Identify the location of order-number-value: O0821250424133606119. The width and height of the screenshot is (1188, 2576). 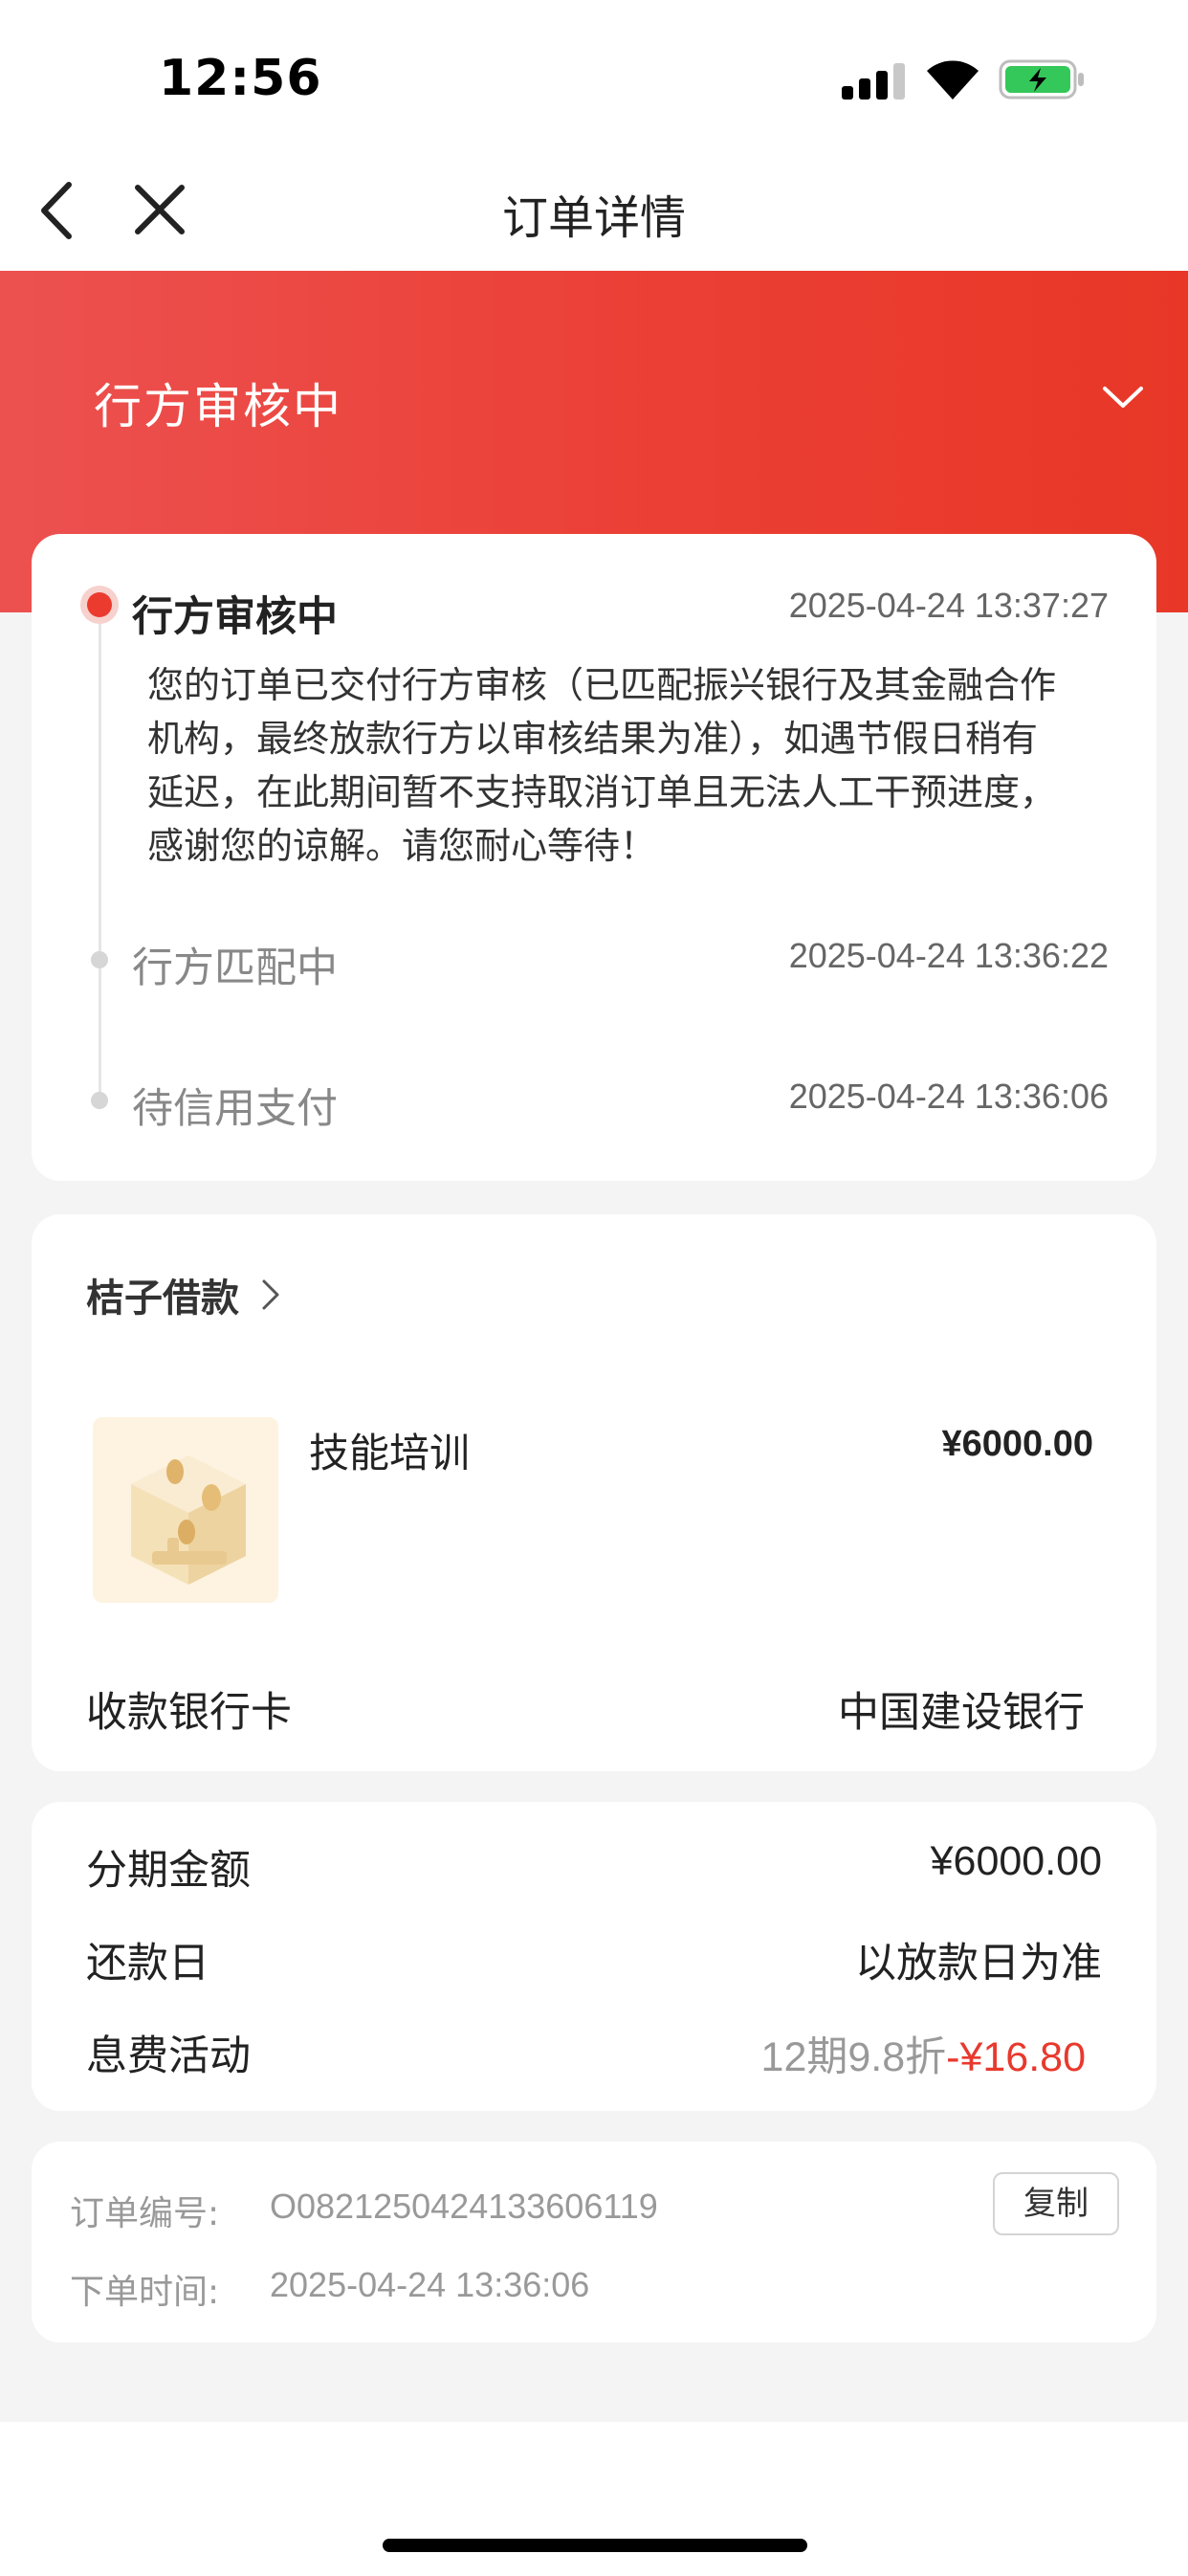
(464, 2206).